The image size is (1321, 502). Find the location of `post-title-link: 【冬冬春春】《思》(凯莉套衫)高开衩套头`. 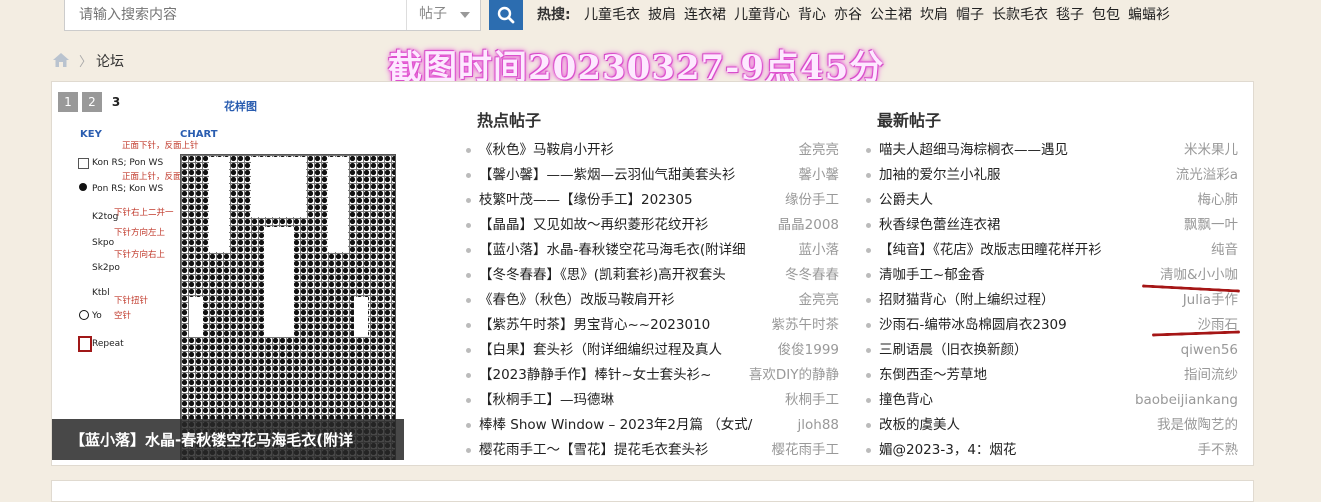

post-title-link: 【冬冬春春】《思》(凯莉套衫)高开衩套头 is located at coordinates (602, 275).